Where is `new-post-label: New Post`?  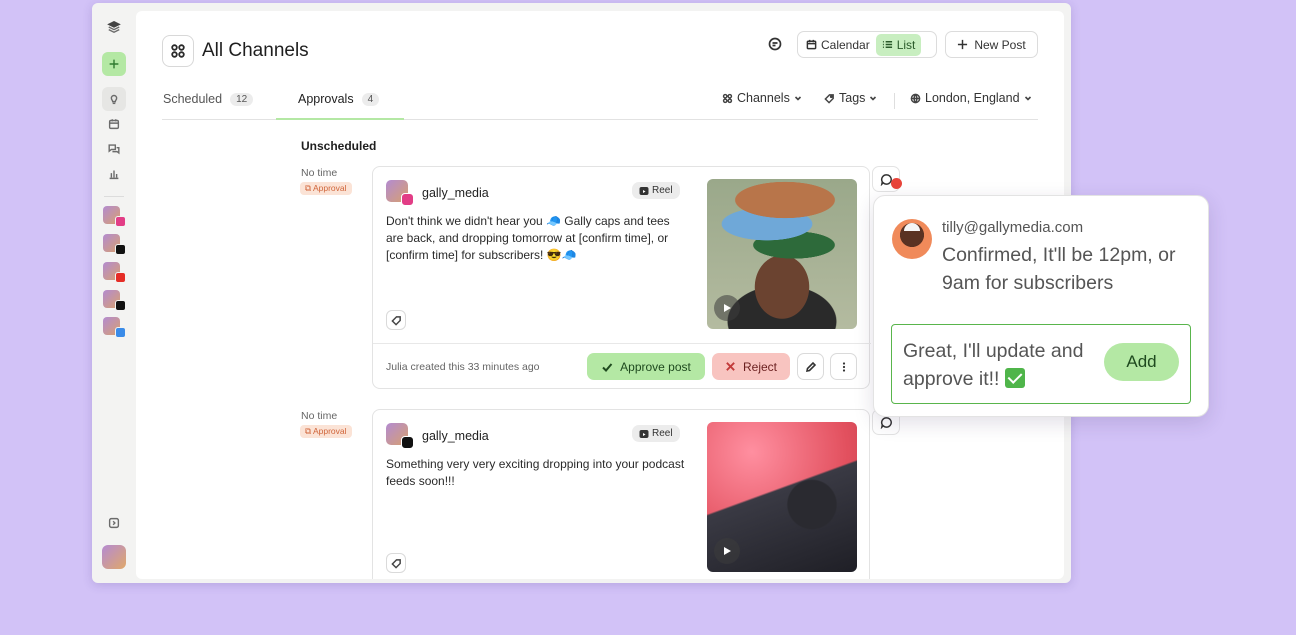 new-post-label: New Post is located at coordinates (1000, 44).